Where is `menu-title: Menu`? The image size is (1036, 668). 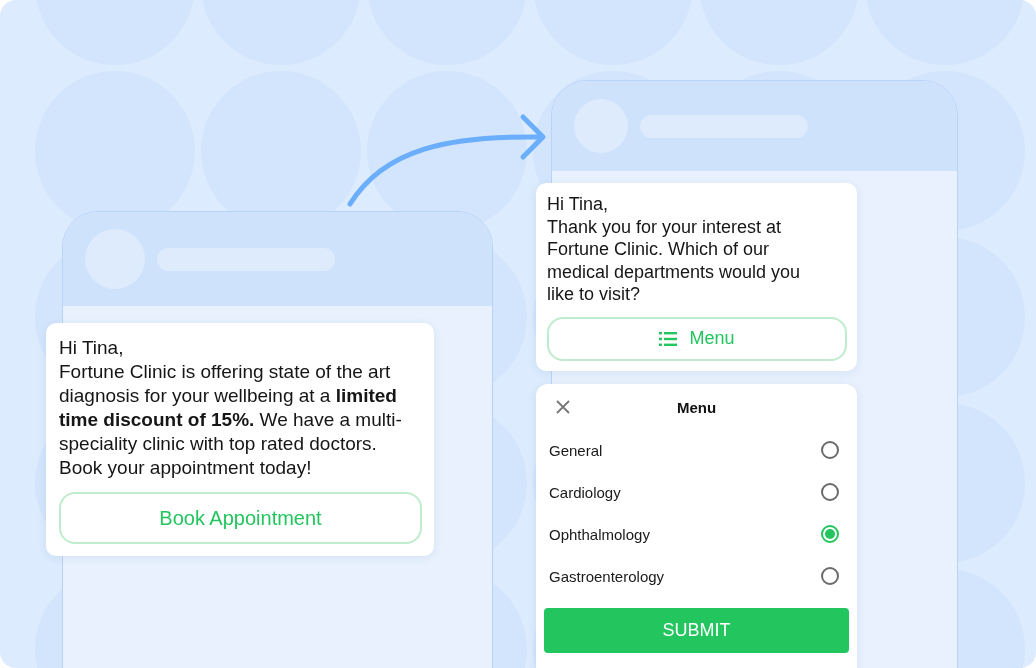 menu-title: Menu is located at coordinates (696, 407).